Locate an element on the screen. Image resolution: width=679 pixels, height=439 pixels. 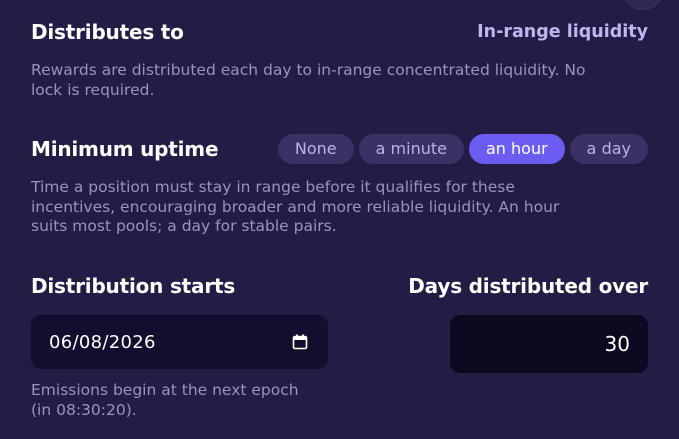
start-note-line: Emissions begin at the next epoch is located at coordinates (165, 390).